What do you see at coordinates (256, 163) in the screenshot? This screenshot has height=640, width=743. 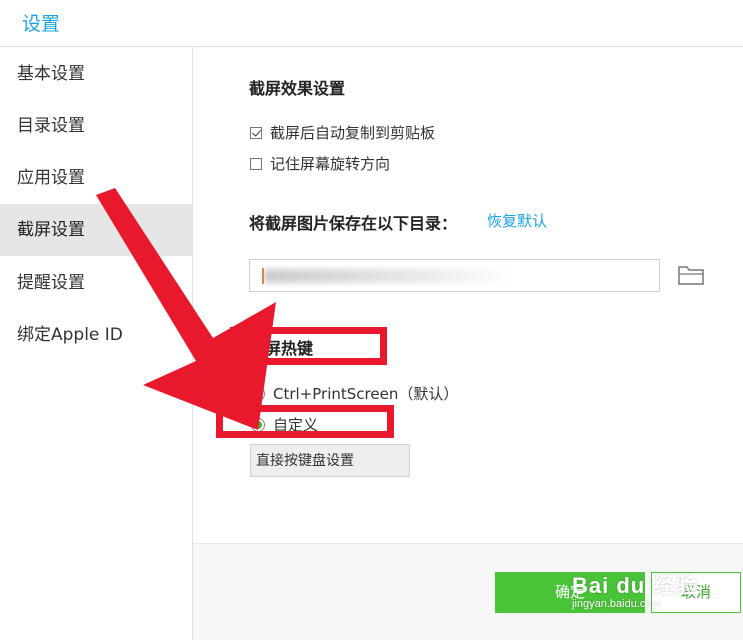 I see `remember-rotation-checkbox` at bounding box center [256, 163].